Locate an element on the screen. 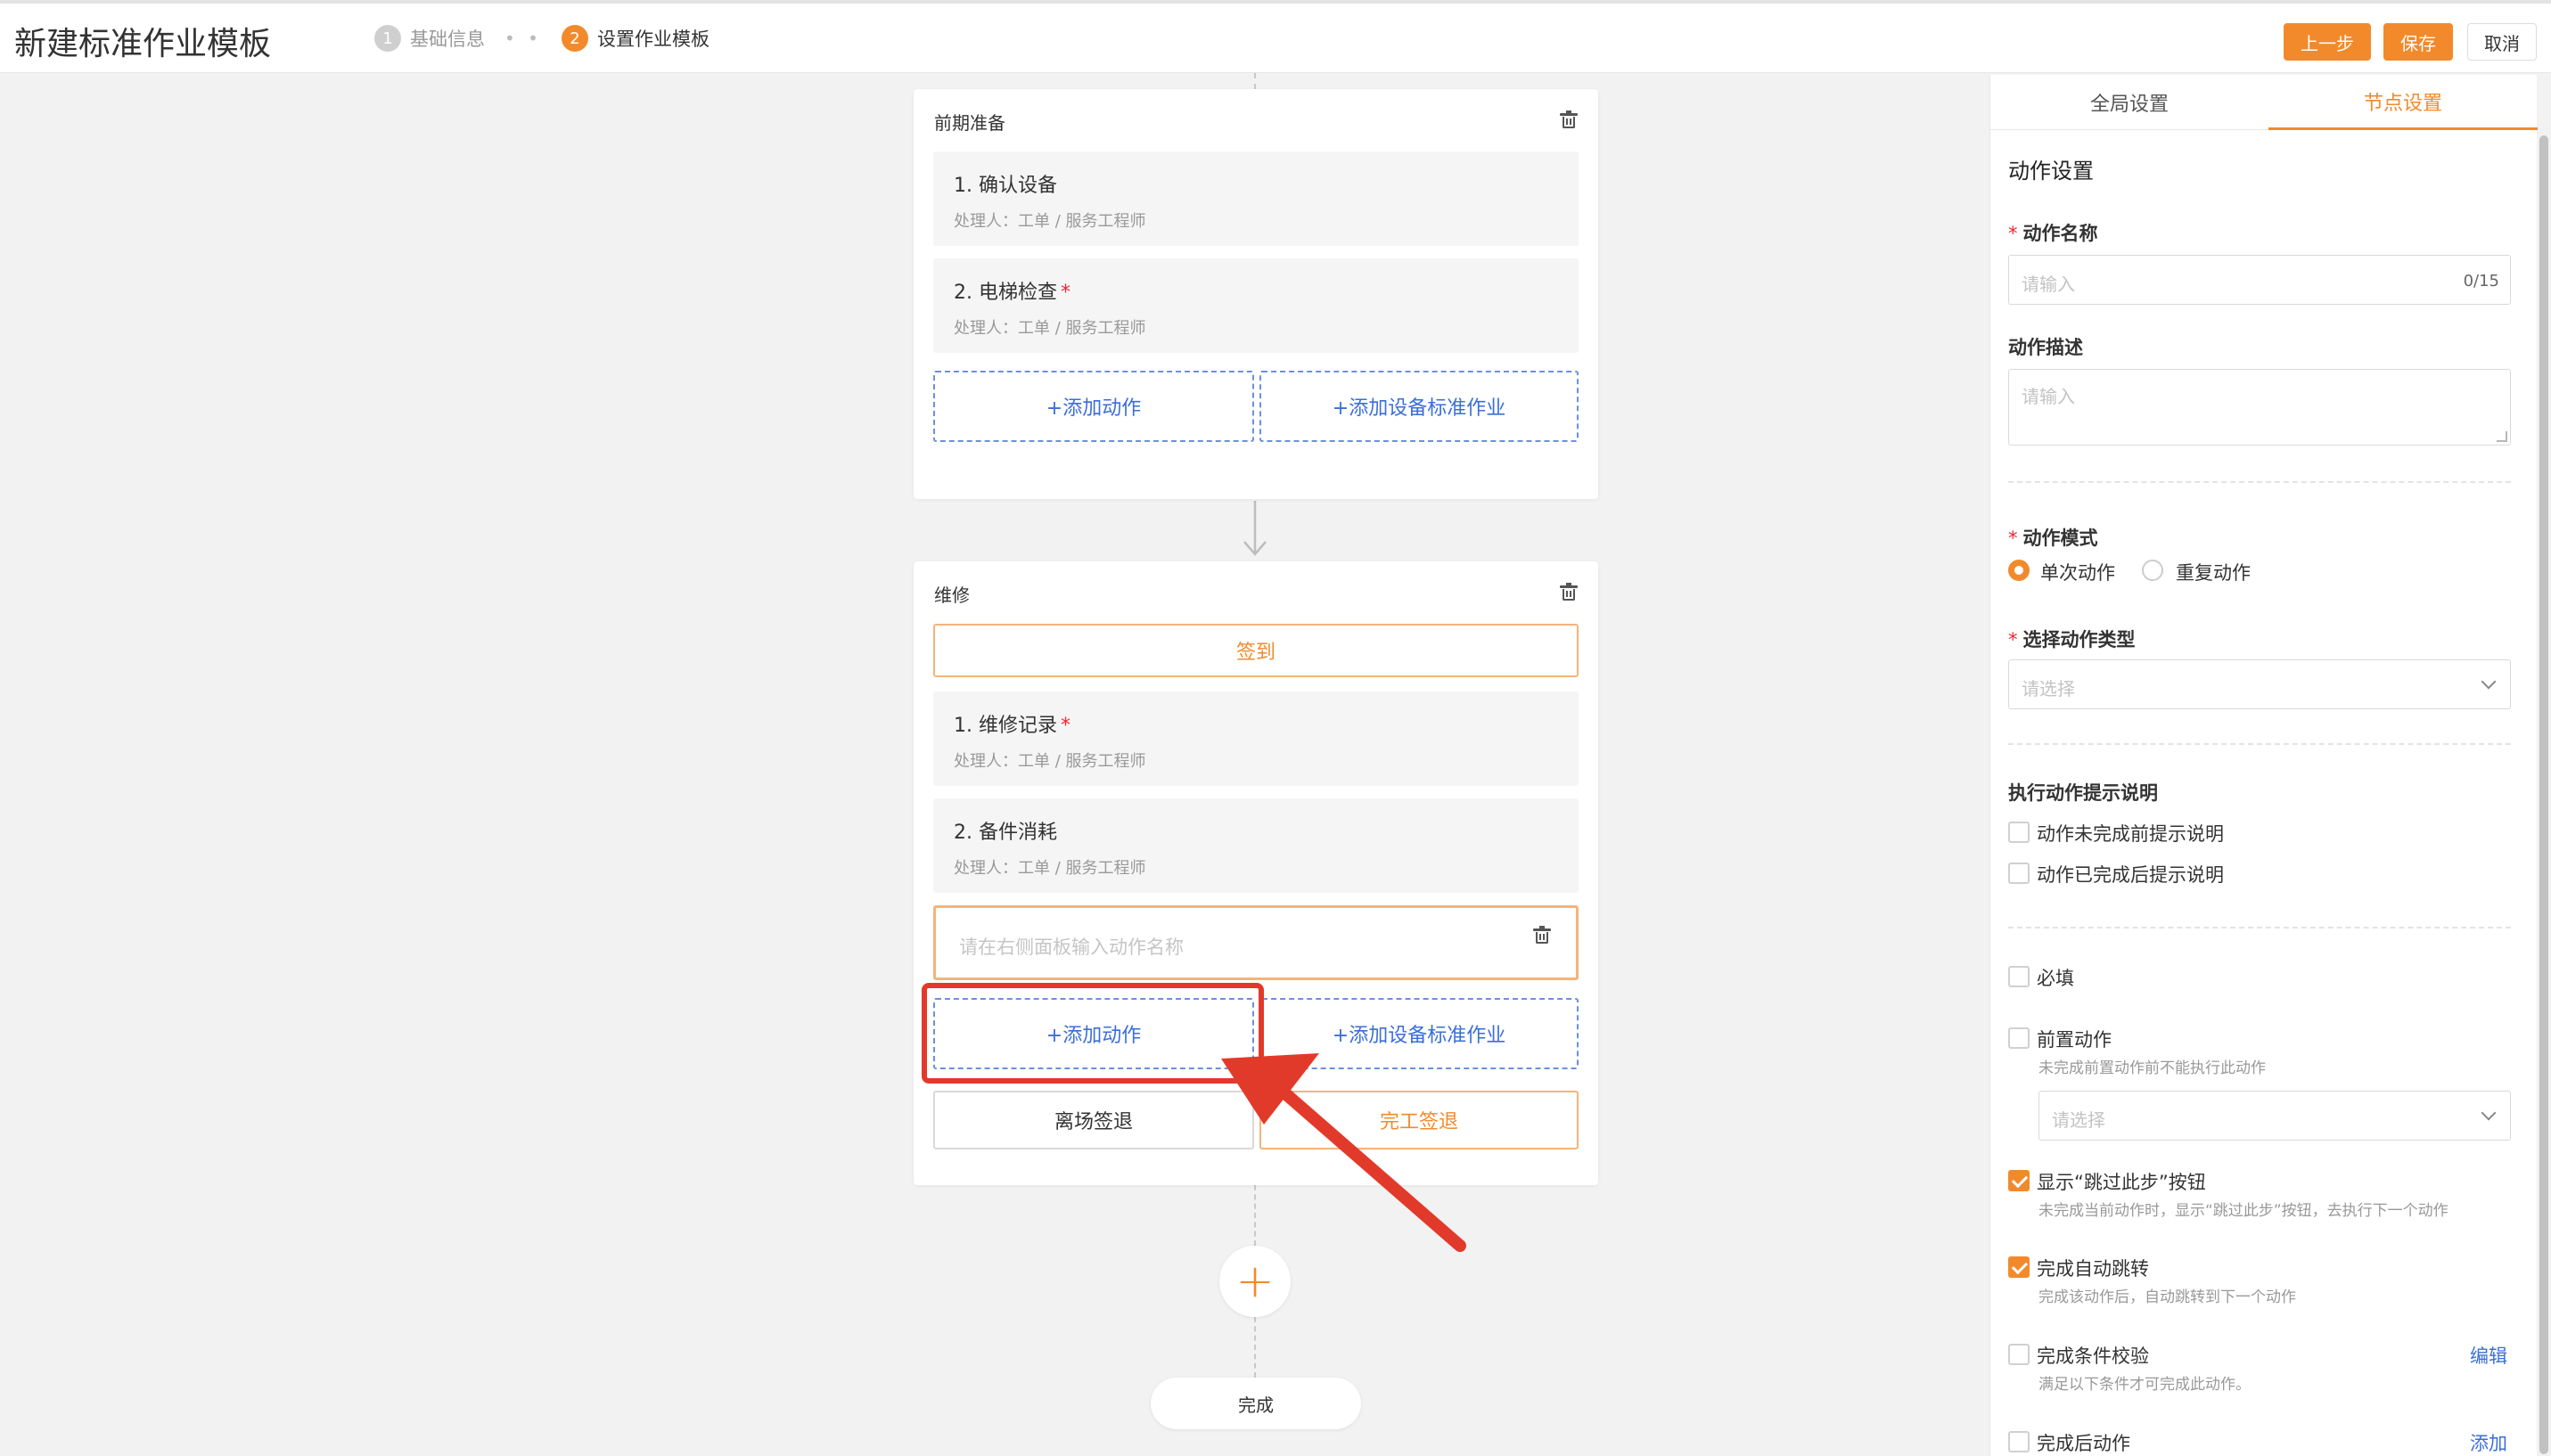 This screenshot has width=2551, height=1456. stage-title: 前期准备 is located at coordinates (969, 123).